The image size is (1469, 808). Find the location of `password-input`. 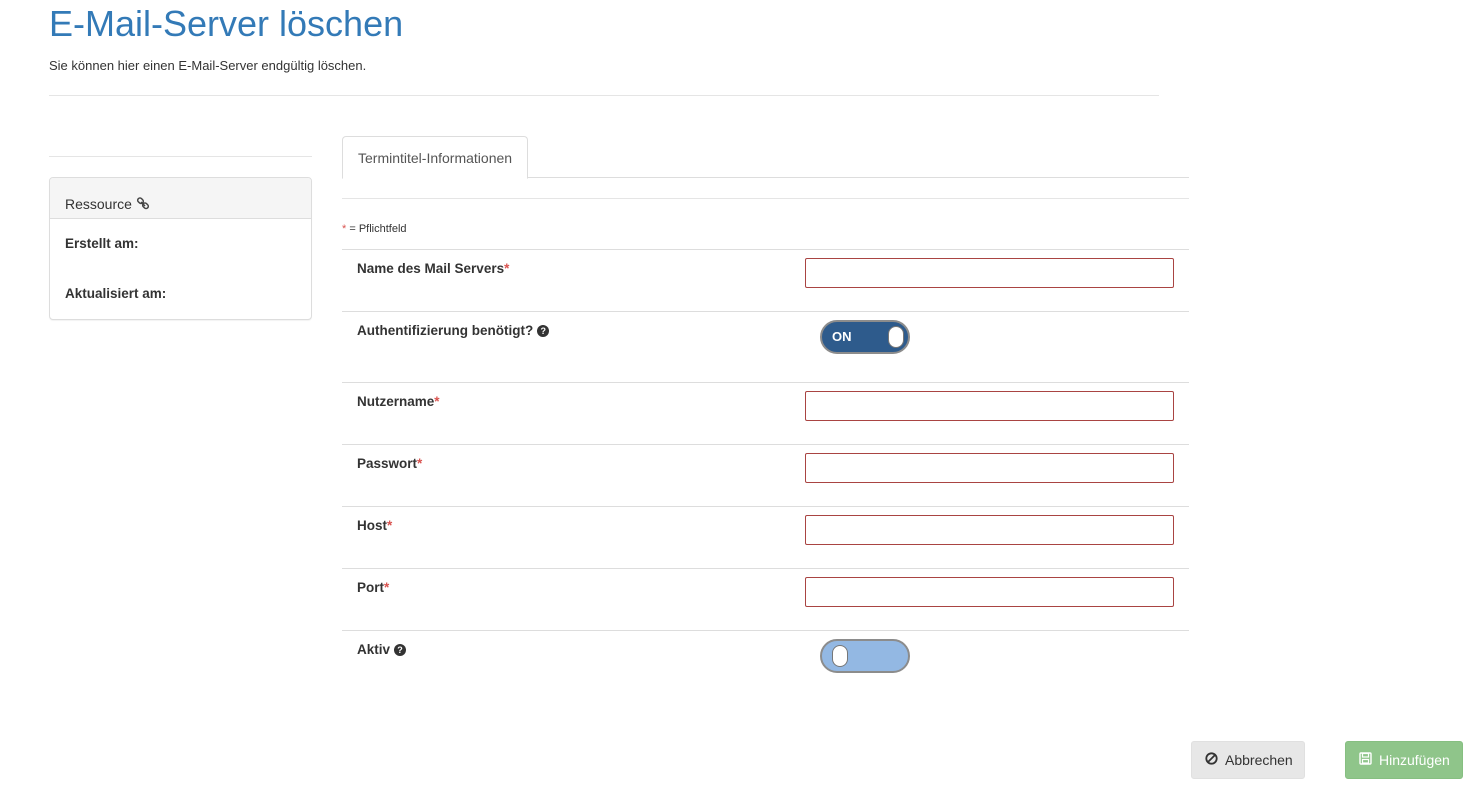

password-input is located at coordinates (989, 468).